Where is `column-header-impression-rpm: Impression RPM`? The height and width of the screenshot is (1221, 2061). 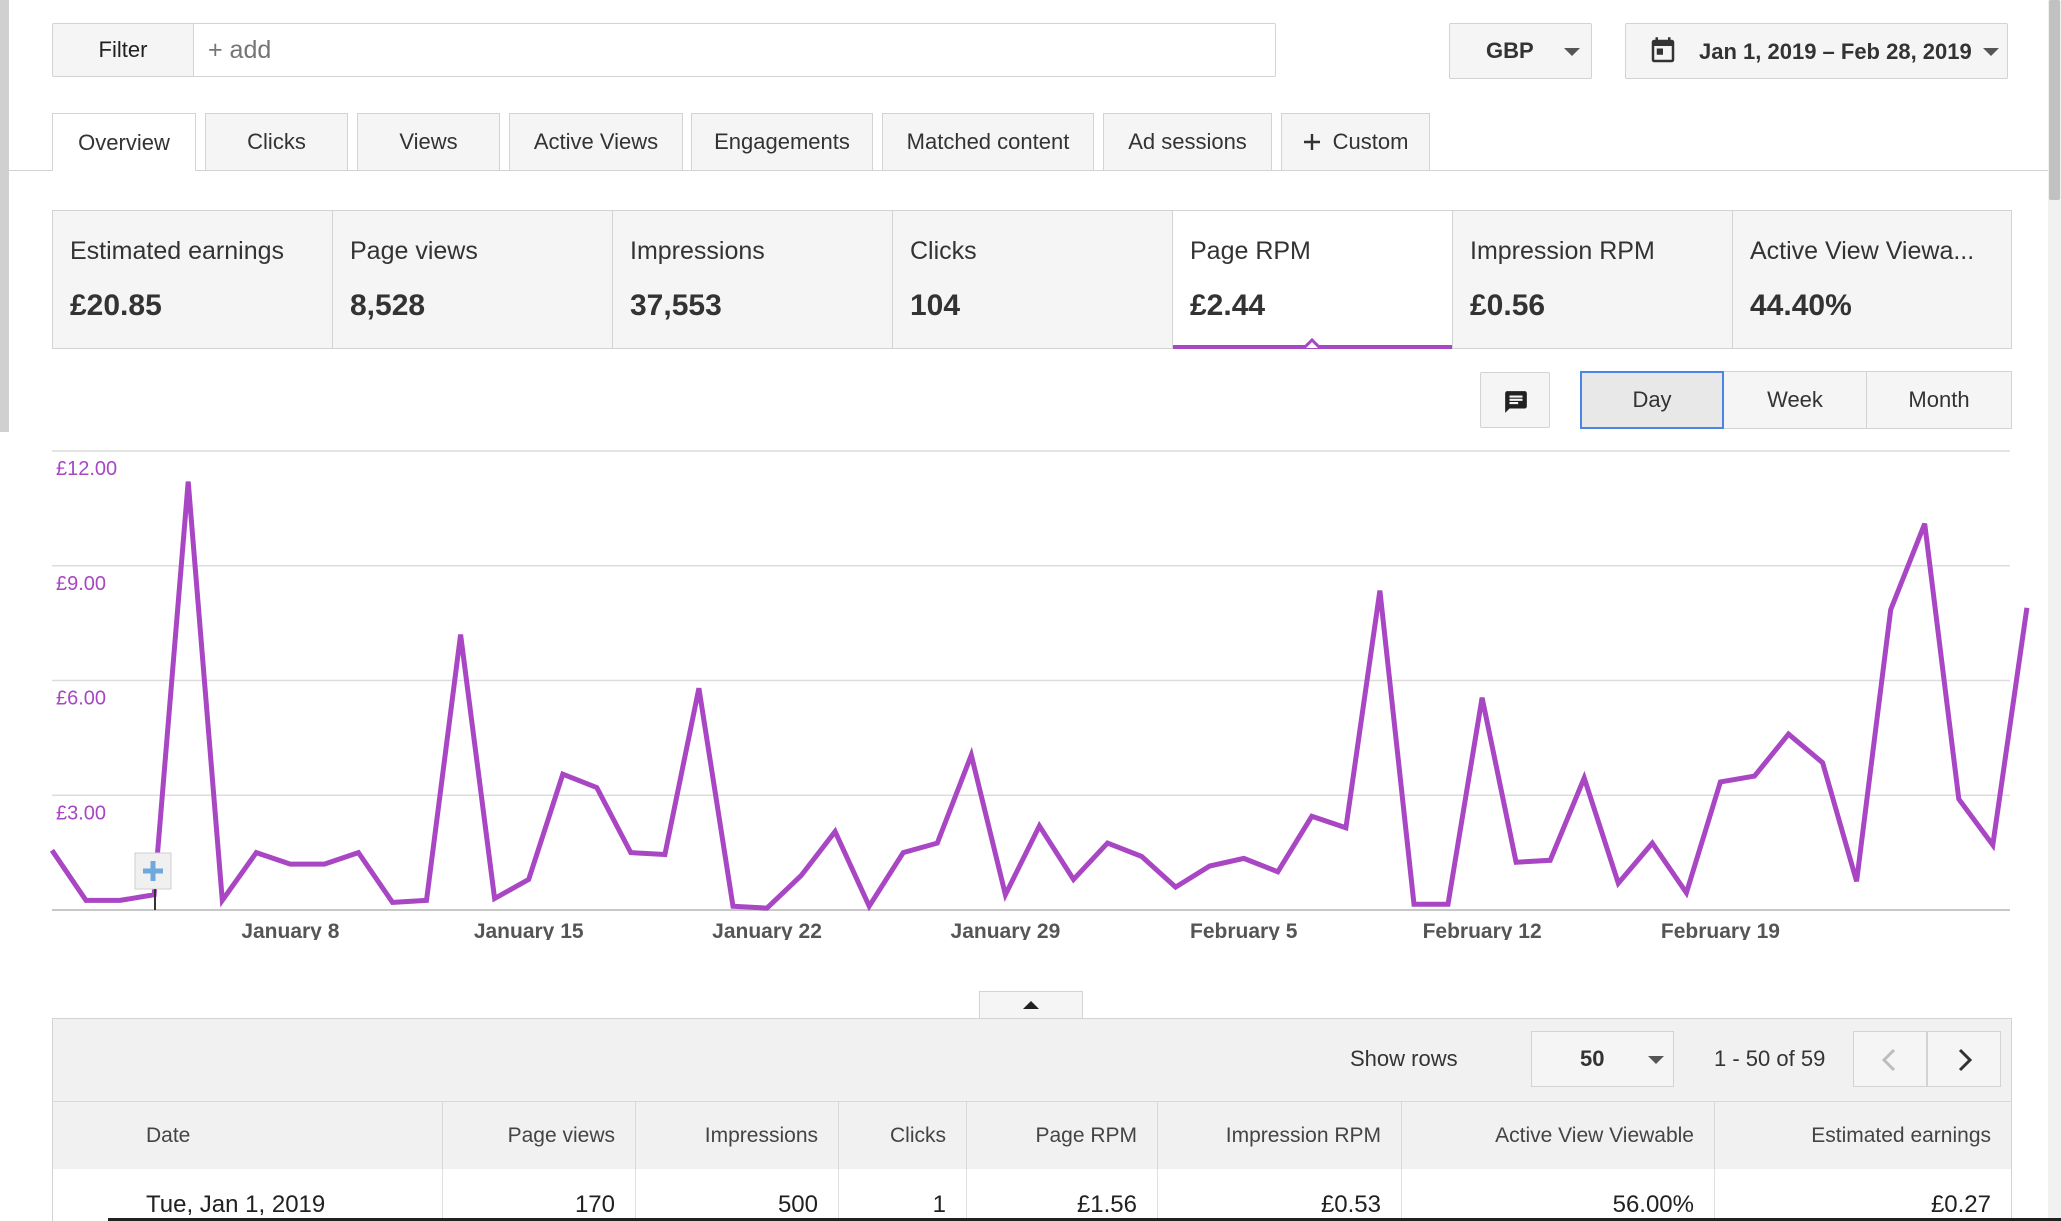
column-header-impression-rpm: Impression RPM is located at coordinates (1280, 1136).